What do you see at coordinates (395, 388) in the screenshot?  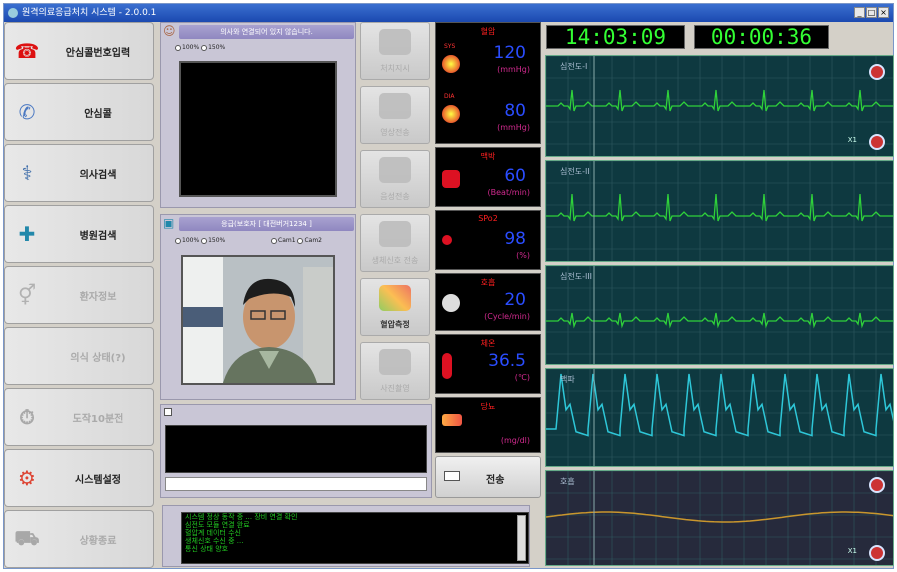 I see `tool-label: 사진촬영` at bounding box center [395, 388].